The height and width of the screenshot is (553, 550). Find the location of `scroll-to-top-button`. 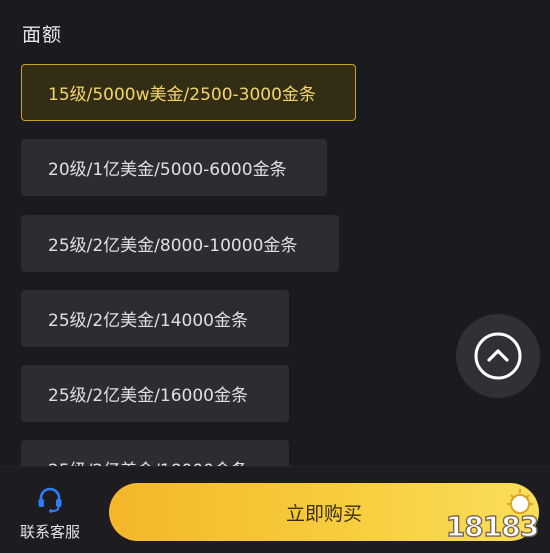

scroll-to-top-button is located at coordinates (498, 356).